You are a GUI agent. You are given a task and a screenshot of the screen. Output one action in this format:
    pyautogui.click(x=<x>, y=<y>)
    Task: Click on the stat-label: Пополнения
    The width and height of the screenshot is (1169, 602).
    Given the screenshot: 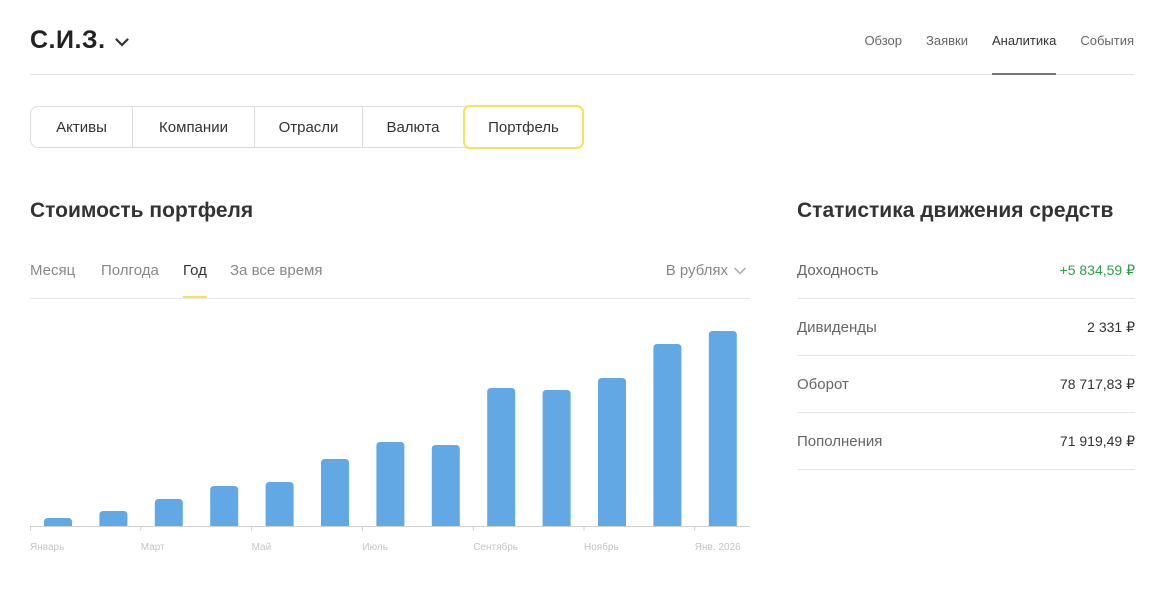 What is the action you would take?
    pyautogui.click(x=840, y=441)
    